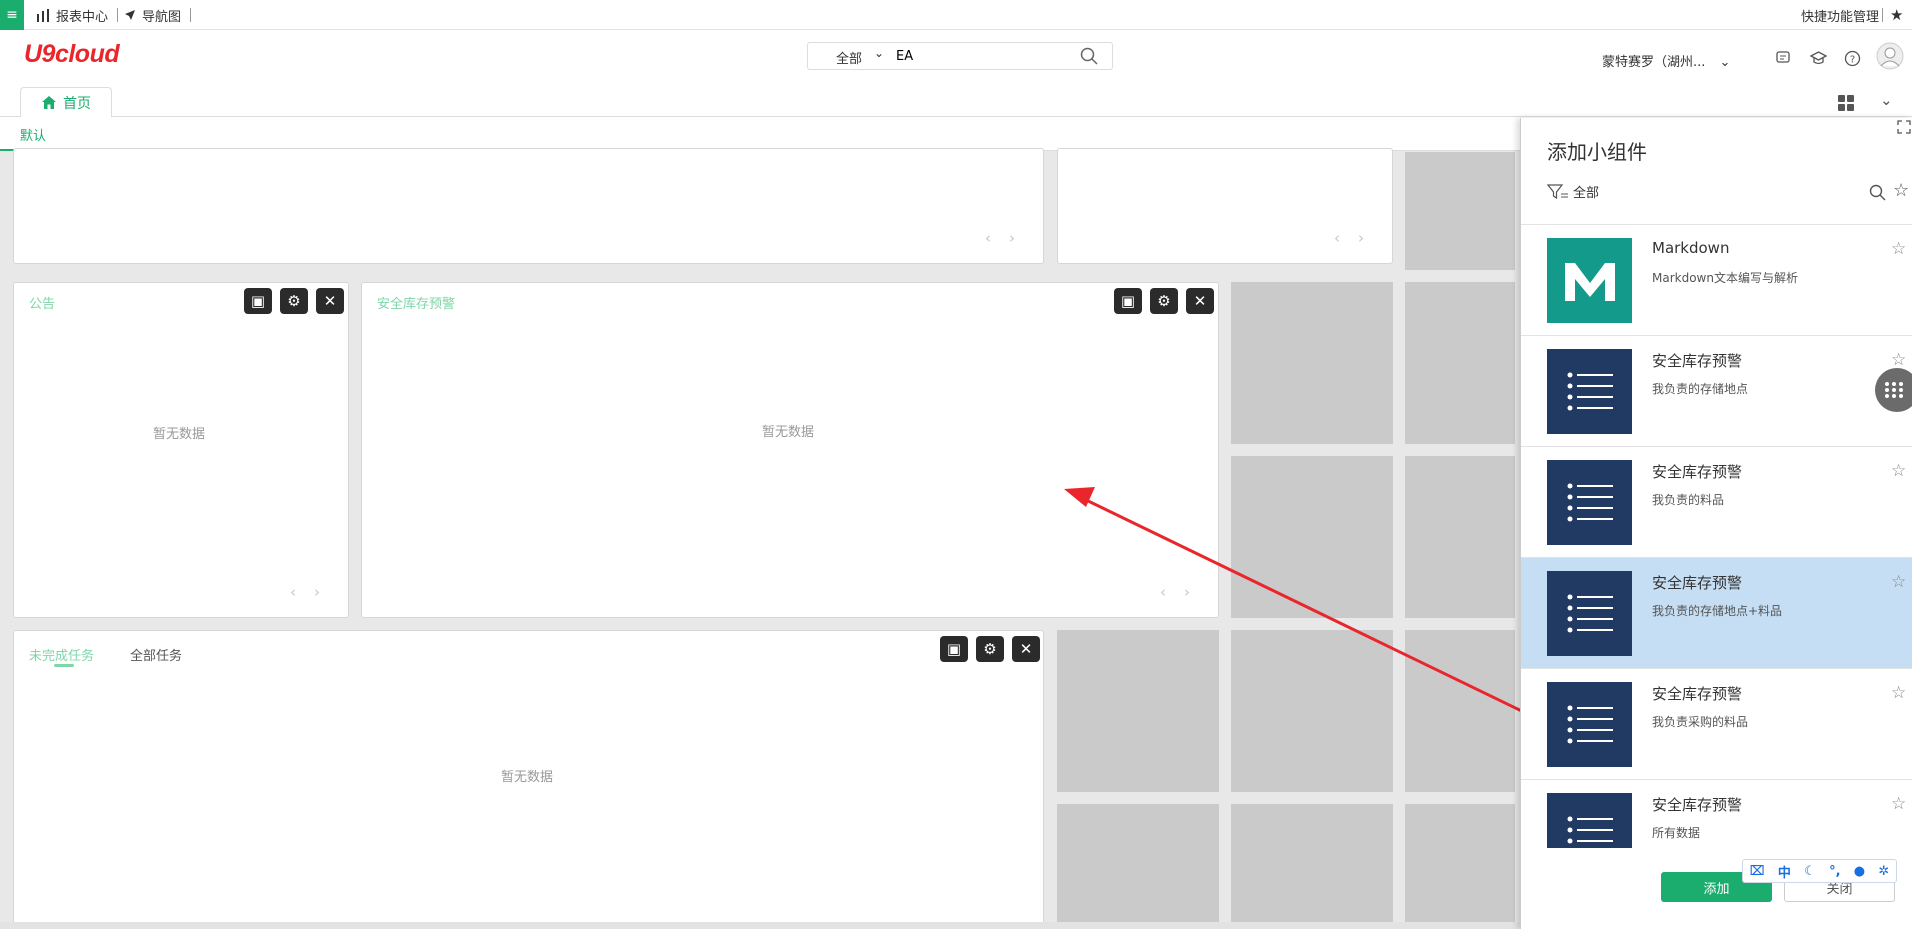  What do you see at coordinates (1597, 152) in the screenshot?
I see `panel-title: 添加小组件` at bounding box center [1597, 152].